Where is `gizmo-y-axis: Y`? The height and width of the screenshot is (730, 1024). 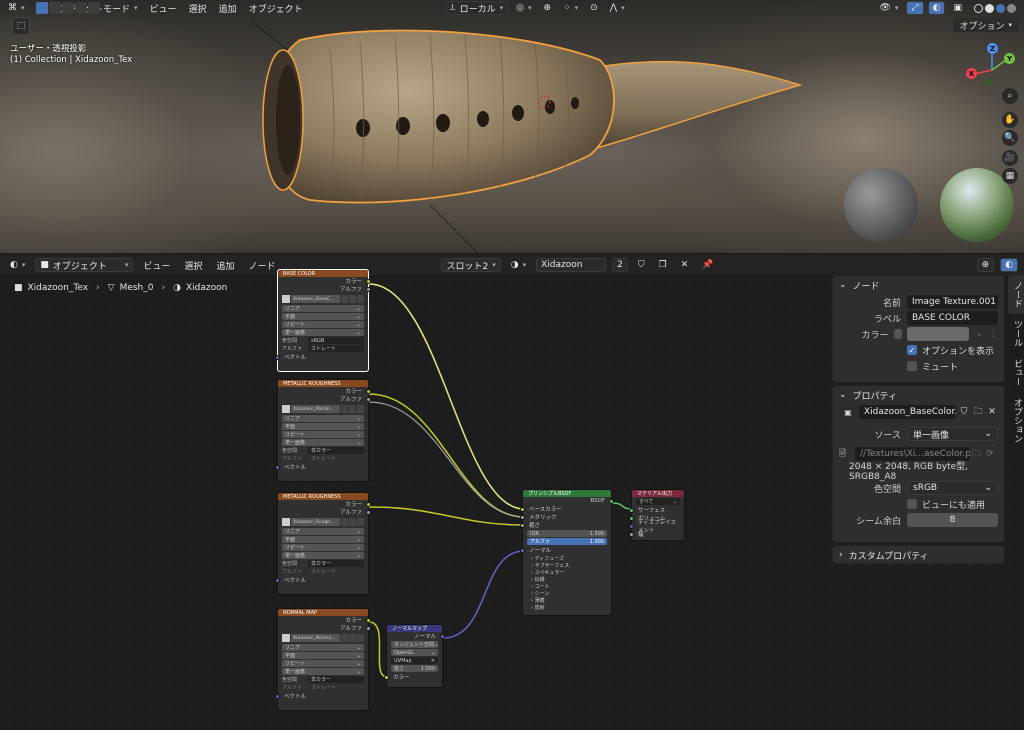
gizmo-y-axis: Y is located at coordinates (1009, 58).